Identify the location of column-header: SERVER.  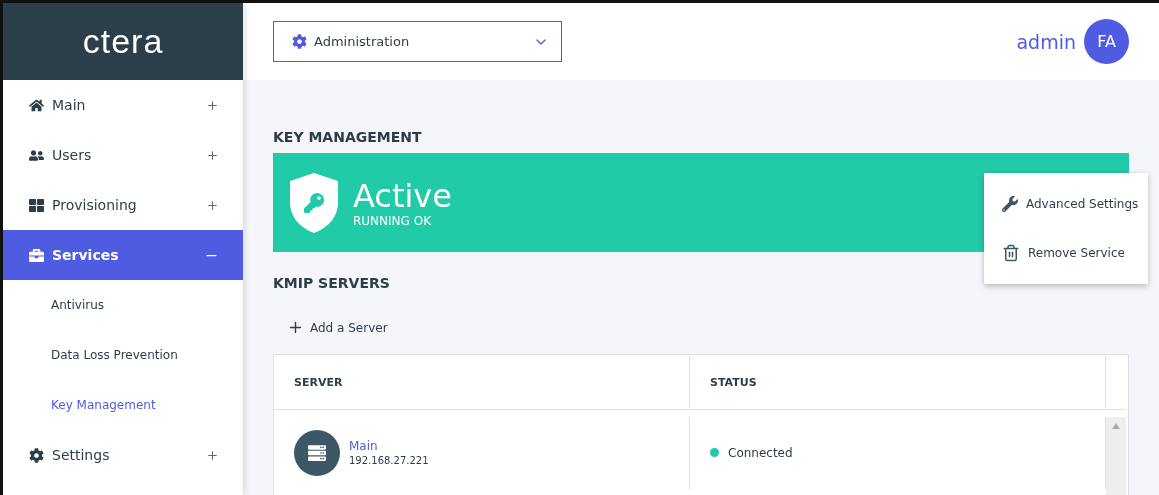
(482, 382).